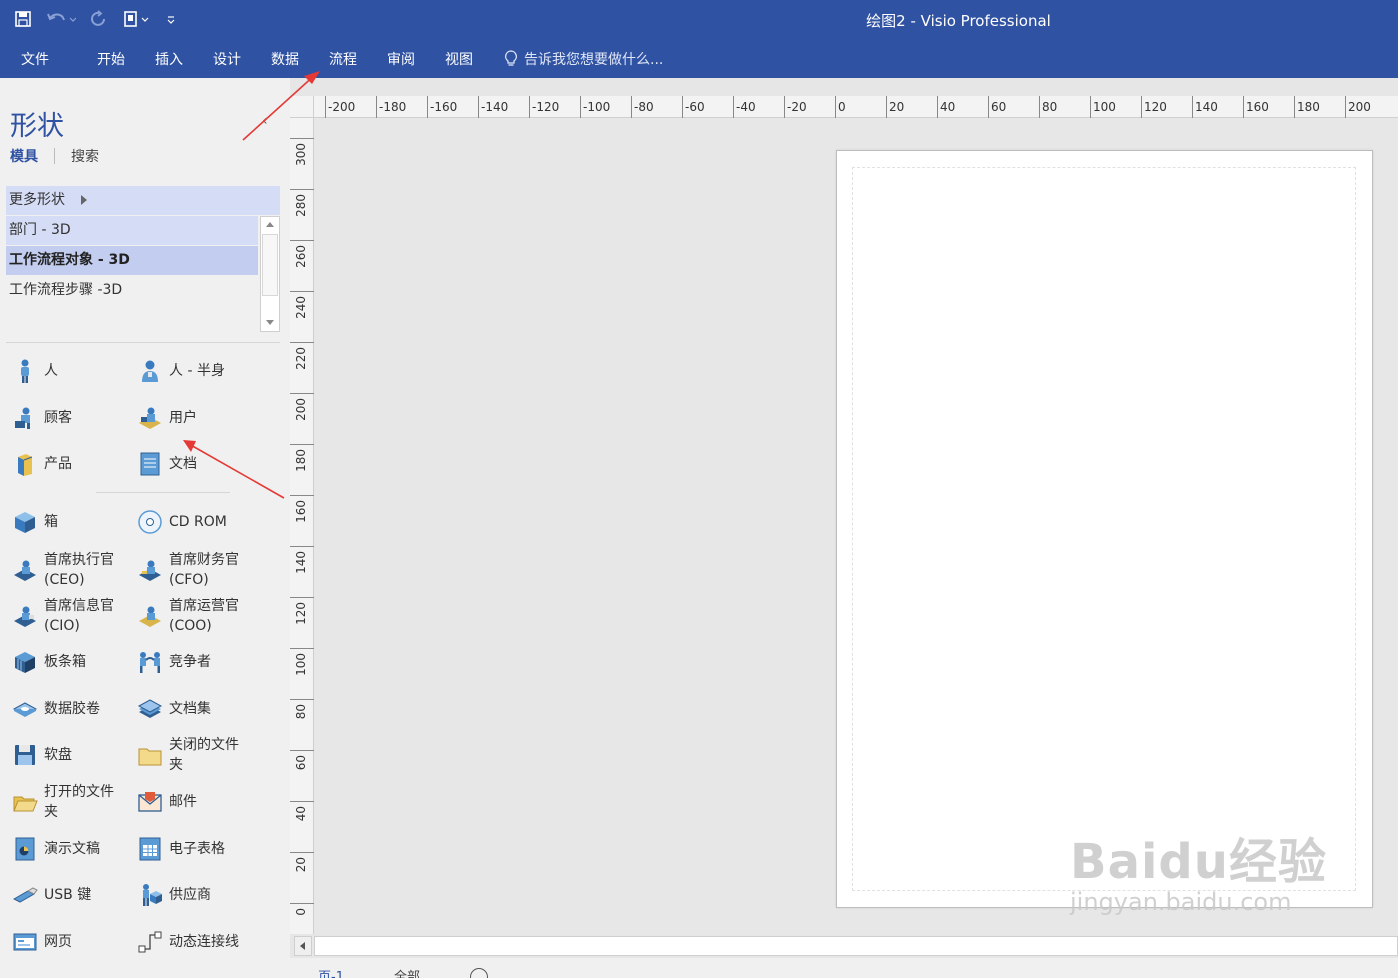 This screenshot has width=1398, height=978. I want to click on mail-icon, so click(150, 802).